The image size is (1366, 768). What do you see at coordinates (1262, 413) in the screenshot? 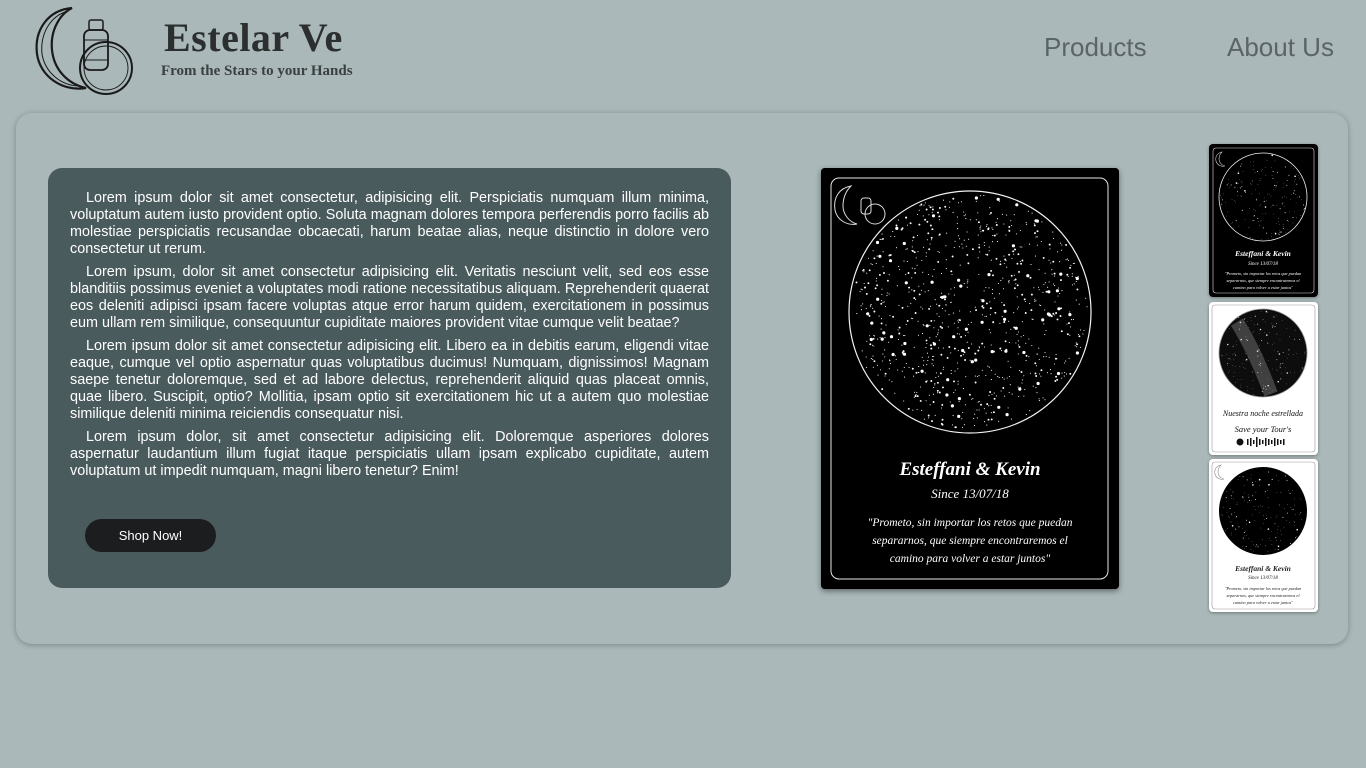
I see `thumbnail-2-caption: Nuestra noche estrellada` at bounding box center [1262, 413].